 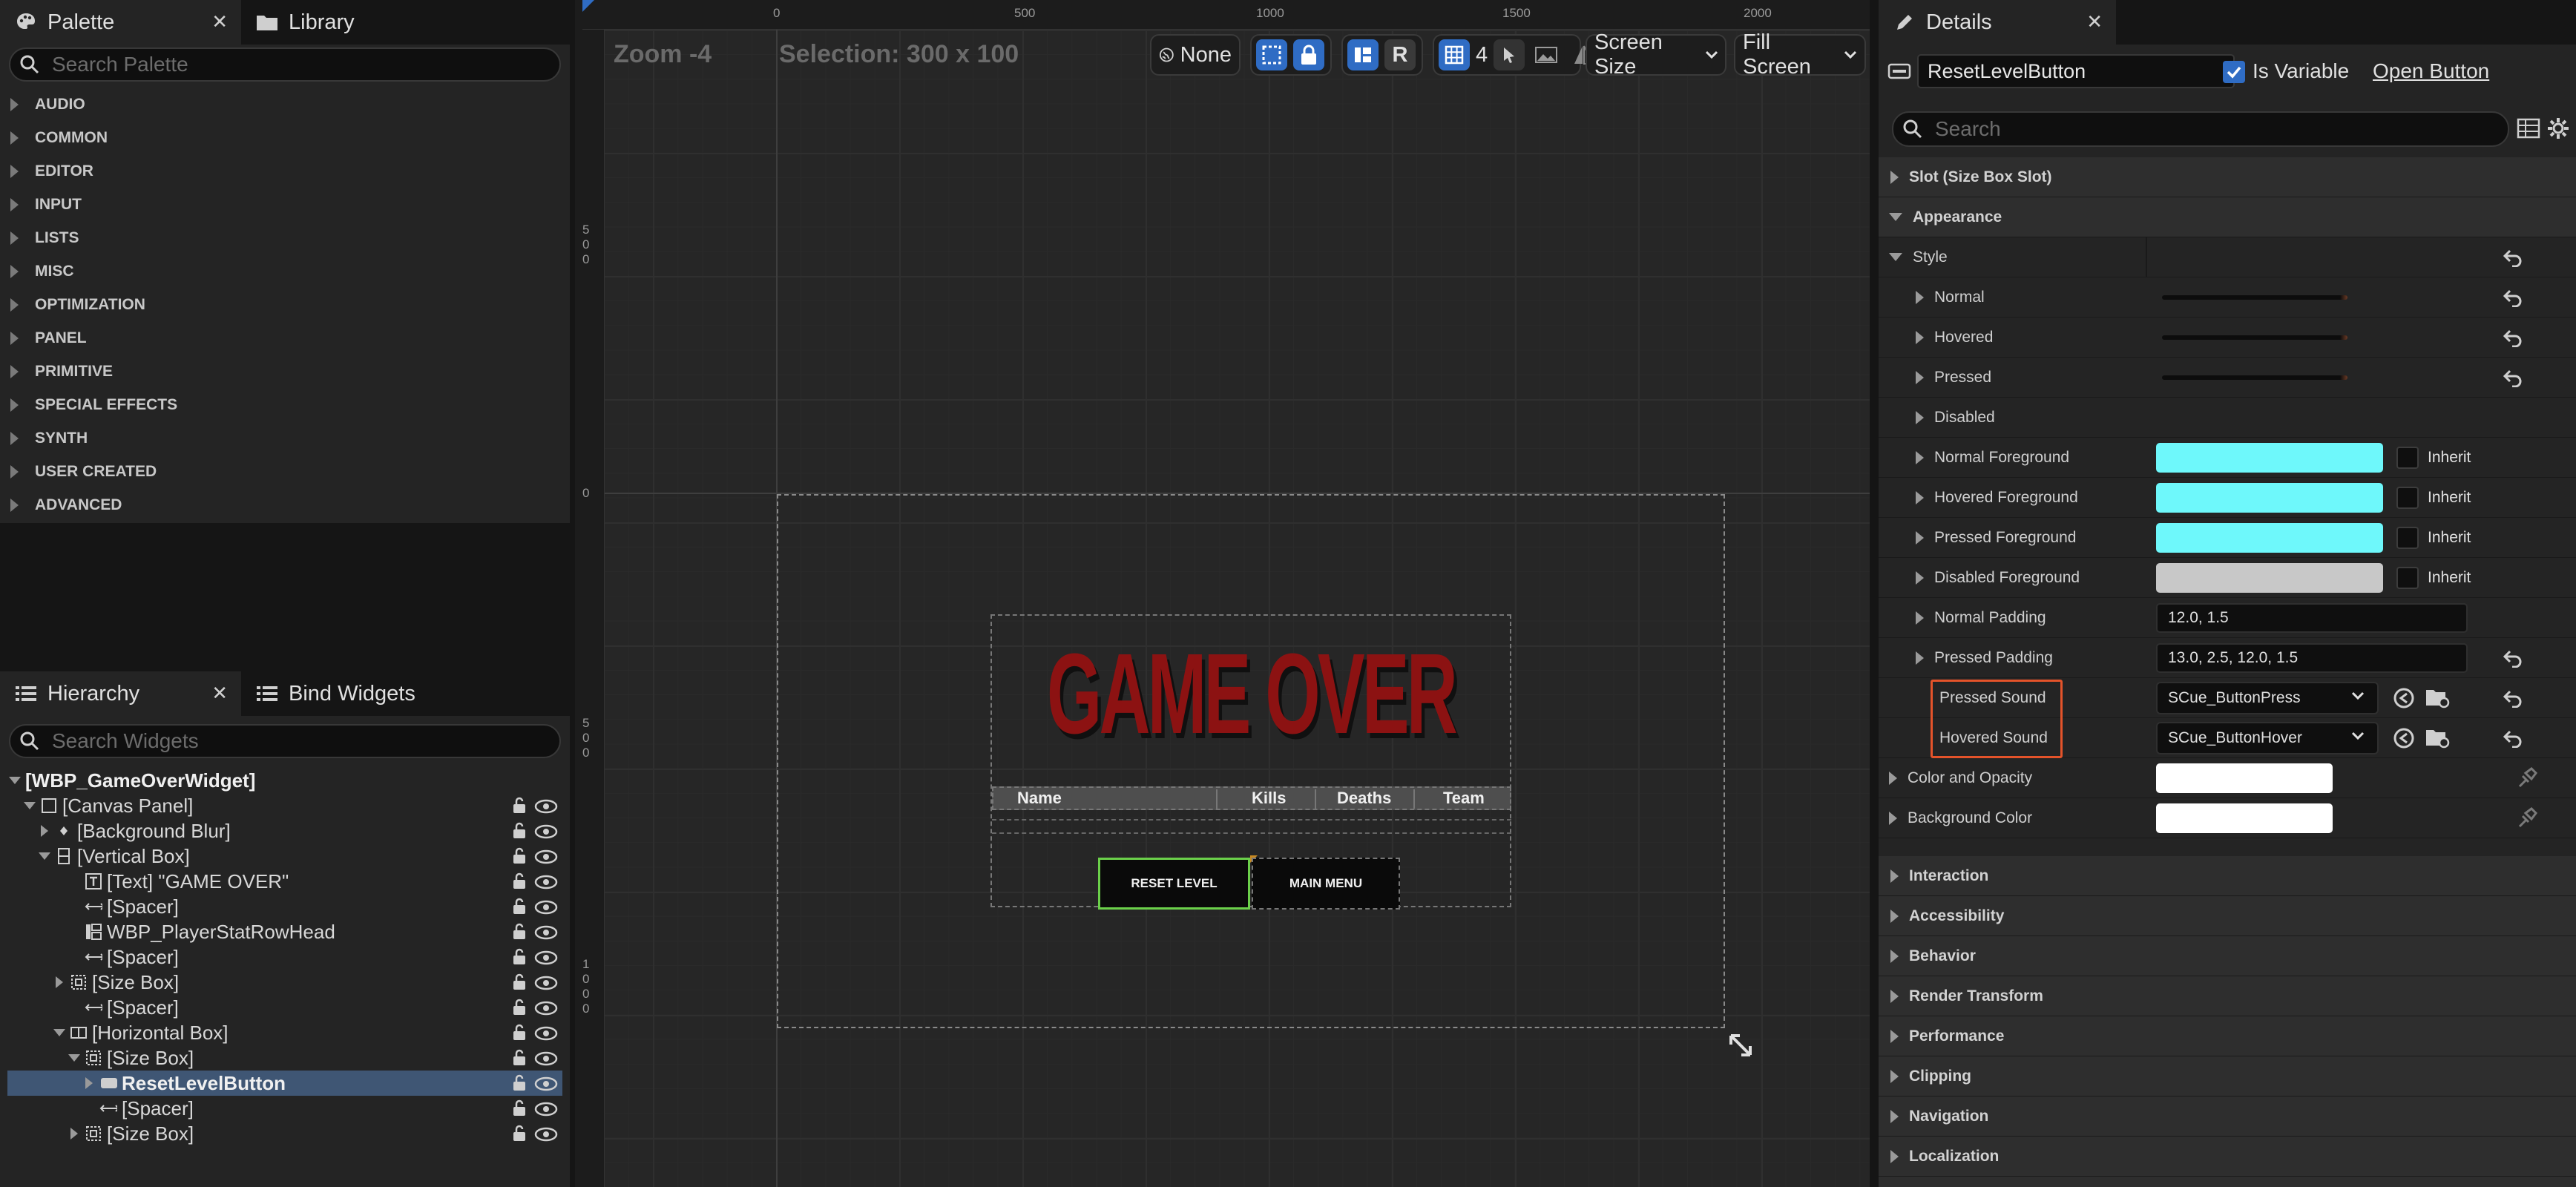 I want to click on main-menu-button: MAIN MENU, so click(x=1326, y=884).